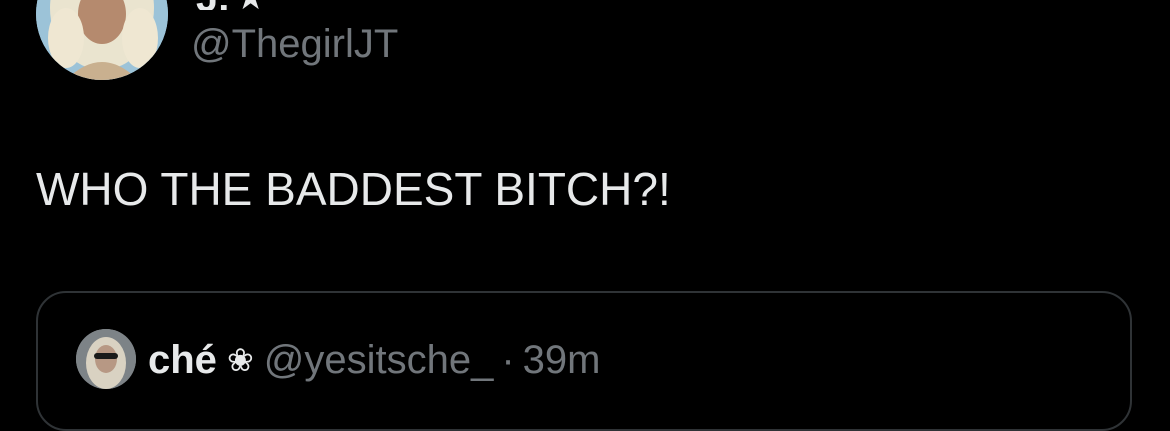 The width and height of the screenshot is (1170, 431). What do you see at coordinates (250, 5) in the screenshot?
I see `star-icon: ★` at bounding box center [250, 5].